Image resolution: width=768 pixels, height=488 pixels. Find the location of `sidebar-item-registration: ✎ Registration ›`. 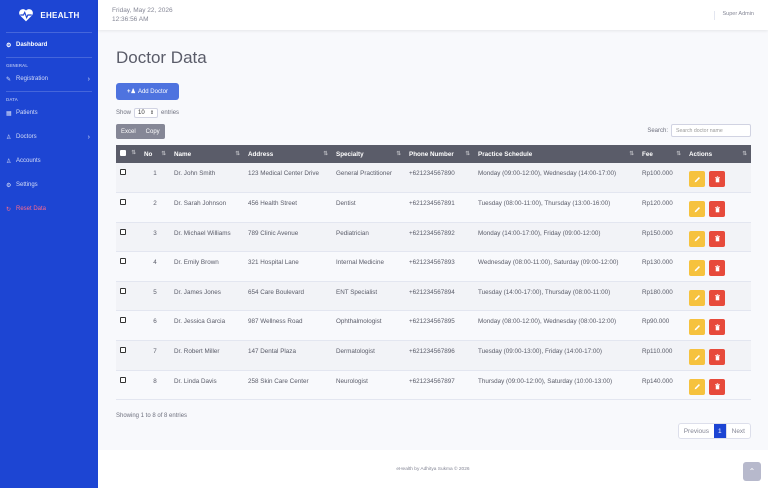

sidebar-item-registration: ✎ Registration › is located at coordinates (49, 79).